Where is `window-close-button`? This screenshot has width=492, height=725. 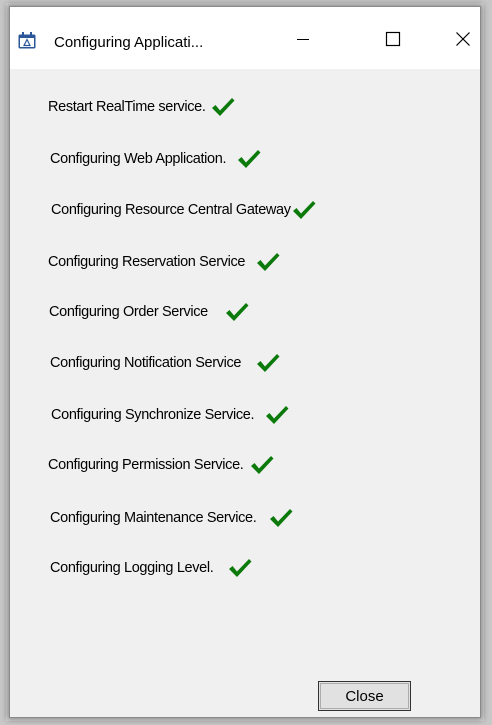 window-close-button is located at coordinates (463, 41).